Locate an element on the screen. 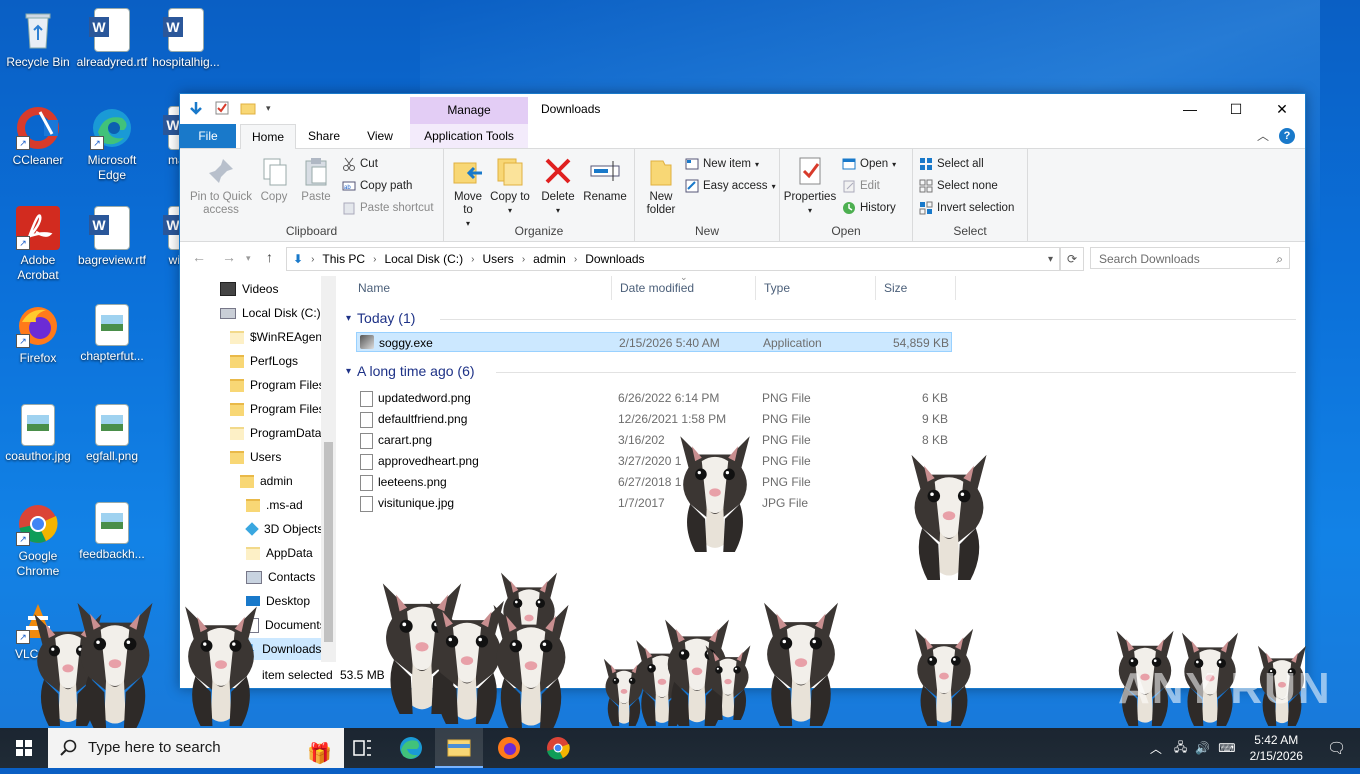 This screenshot has width=1360, height=774. crumb-users: Users is located at coordinates (497, 259).